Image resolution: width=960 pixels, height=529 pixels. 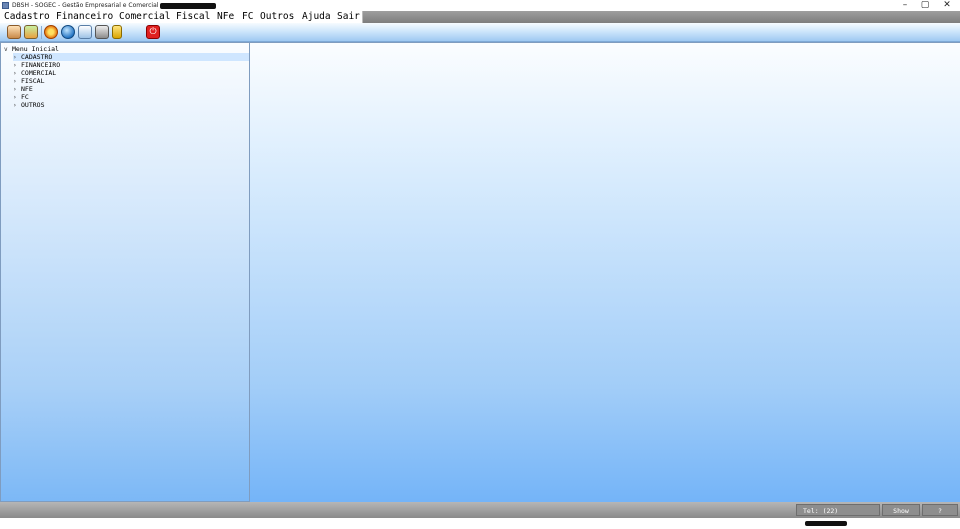 What do you see at coordinates (940, 510) in the screenshot?
I see `help-button: ?` at bounding box center [940, 510].